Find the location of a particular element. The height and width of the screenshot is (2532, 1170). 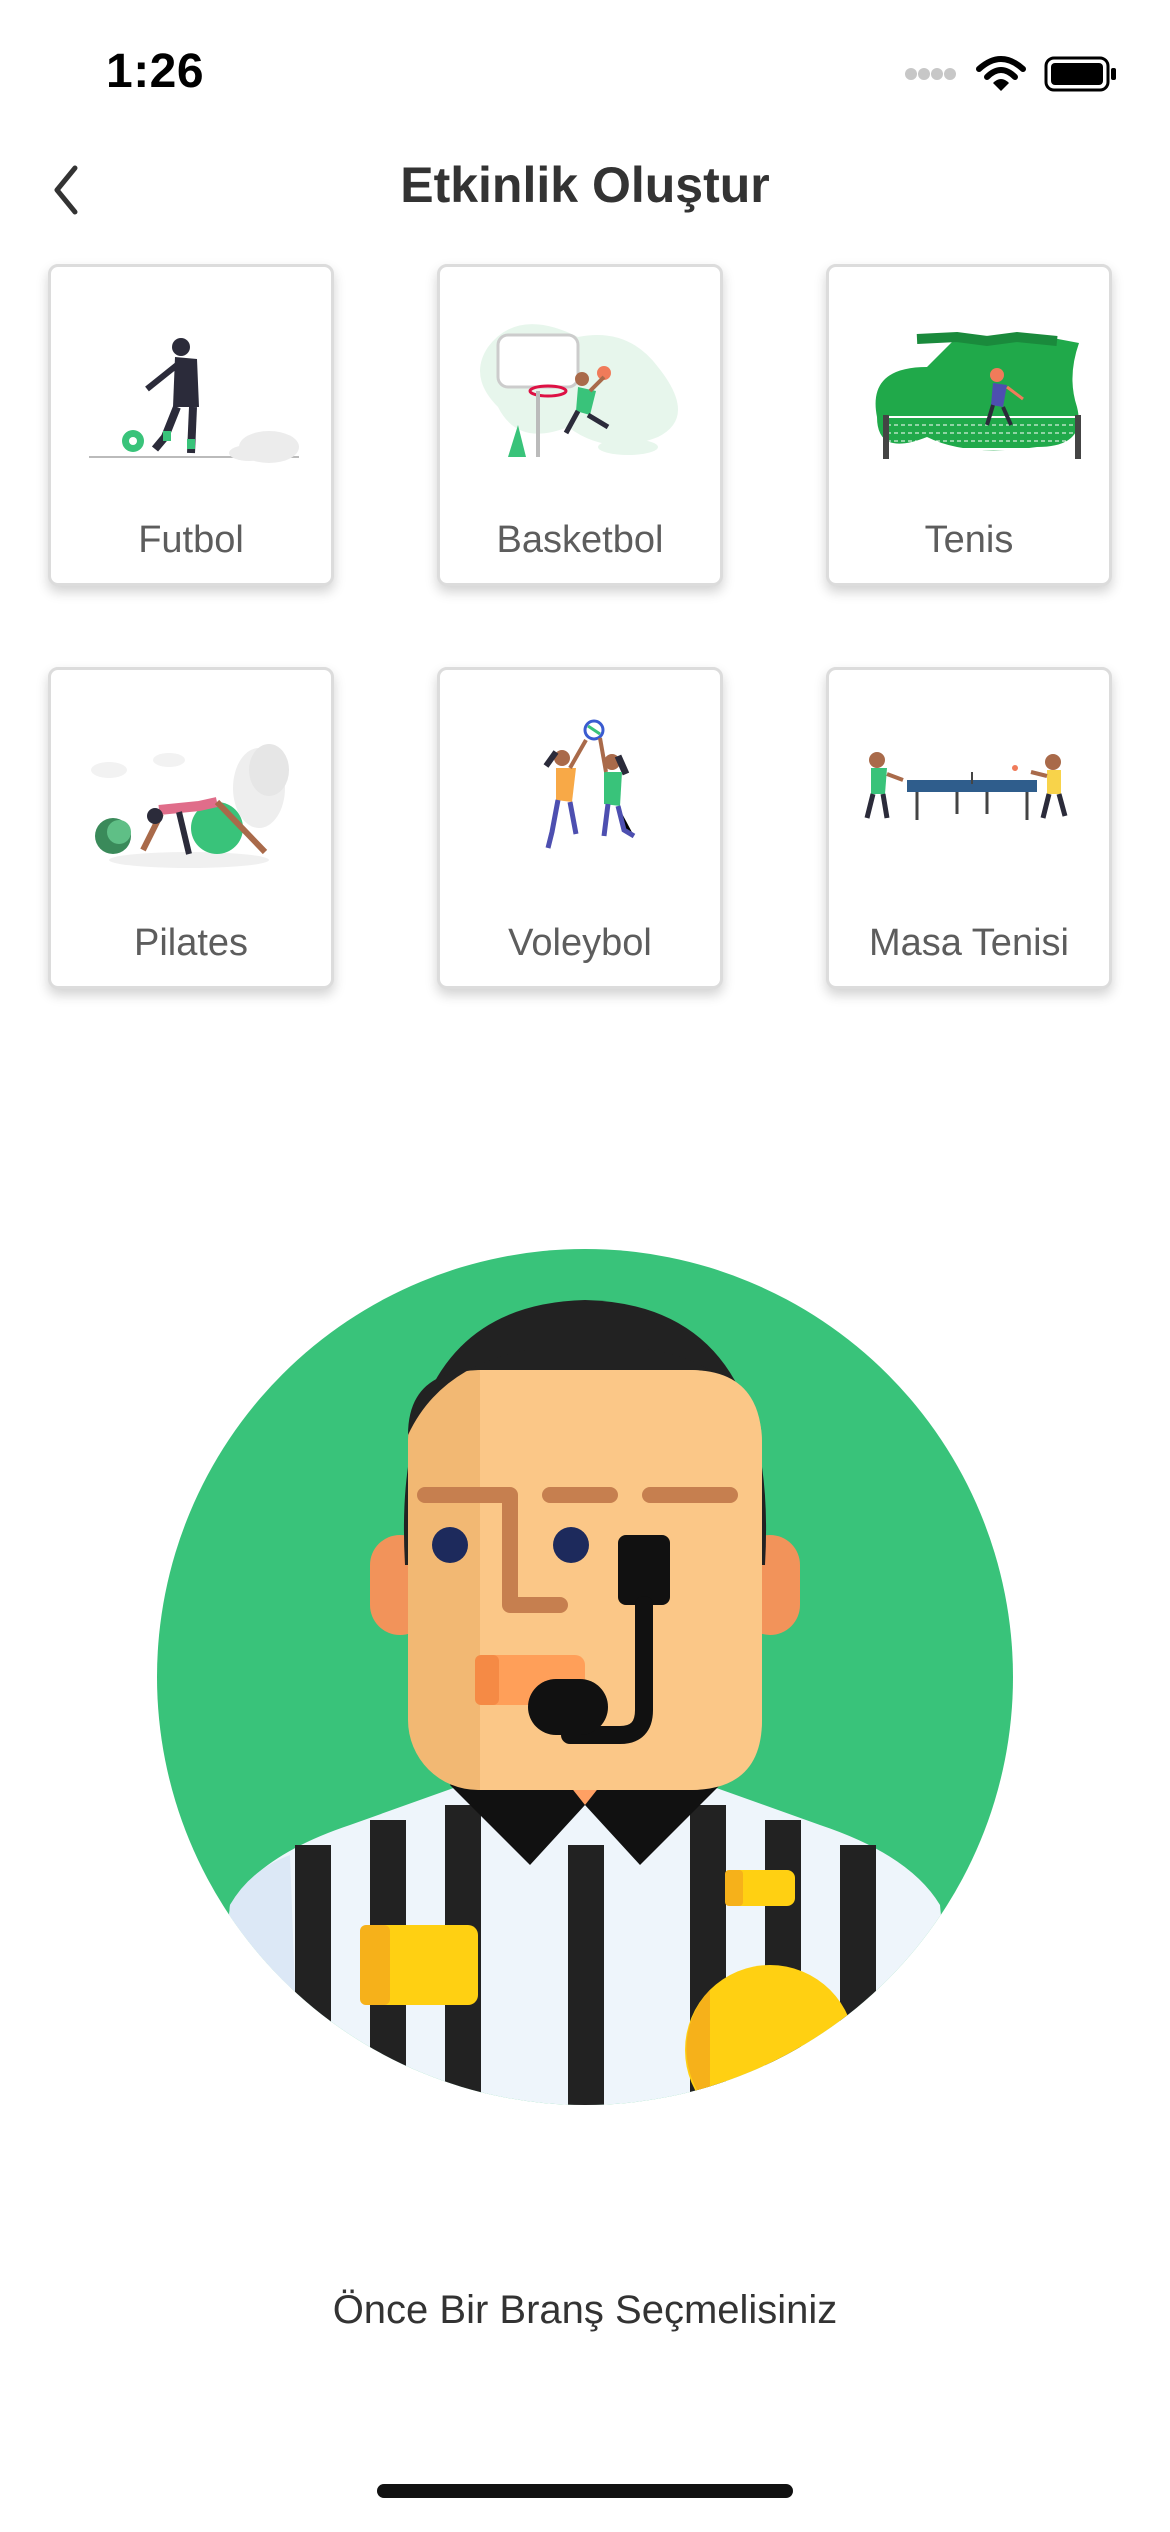

home-indicator is located at coordinates (585, 2491).